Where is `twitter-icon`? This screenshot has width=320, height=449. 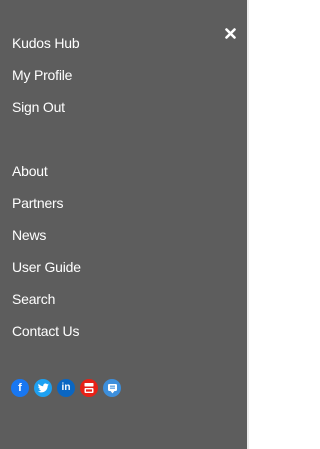
twitter-icon is located at coordinates (43, 388).